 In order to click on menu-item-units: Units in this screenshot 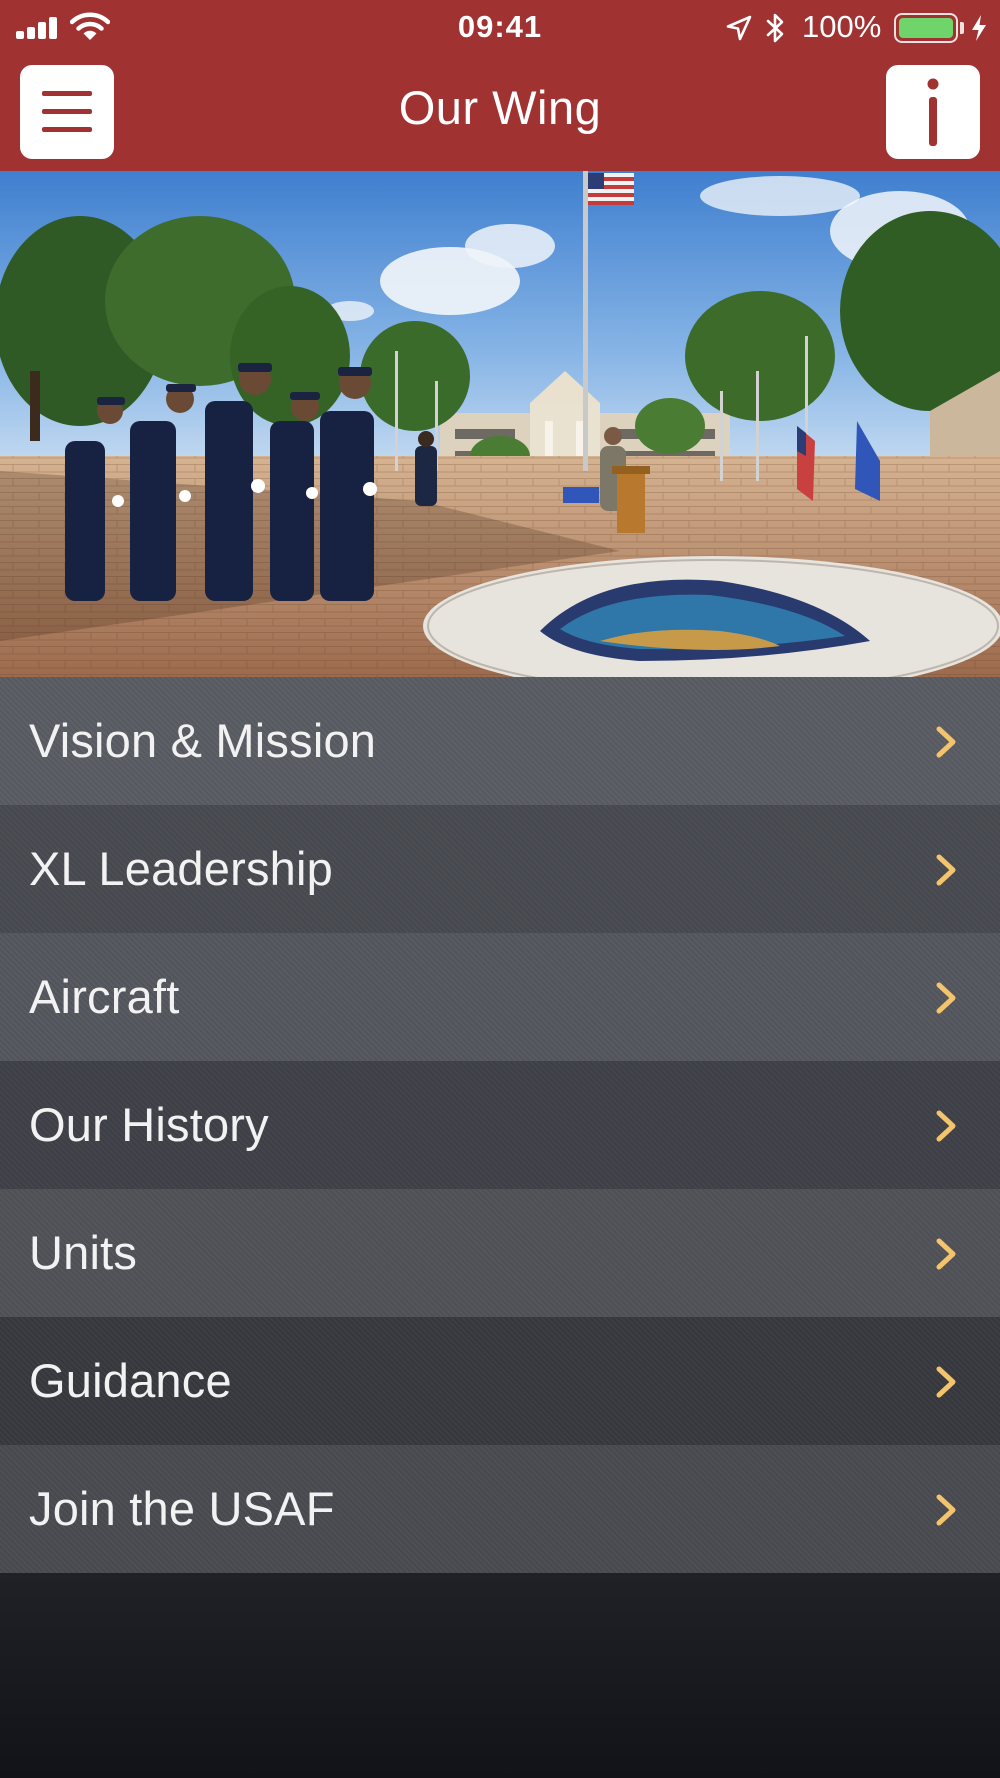, I will do `click(500, 1253)`.